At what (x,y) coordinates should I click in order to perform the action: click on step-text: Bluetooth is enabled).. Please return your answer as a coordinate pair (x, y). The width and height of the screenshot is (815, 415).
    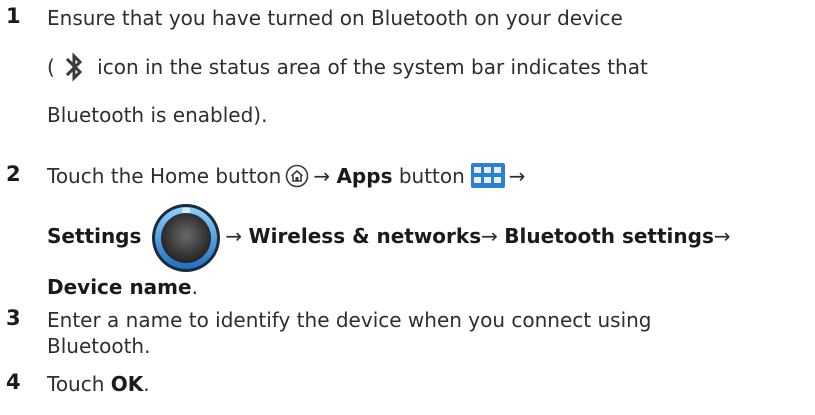
    Looking at the image, I should click on (157, 115).